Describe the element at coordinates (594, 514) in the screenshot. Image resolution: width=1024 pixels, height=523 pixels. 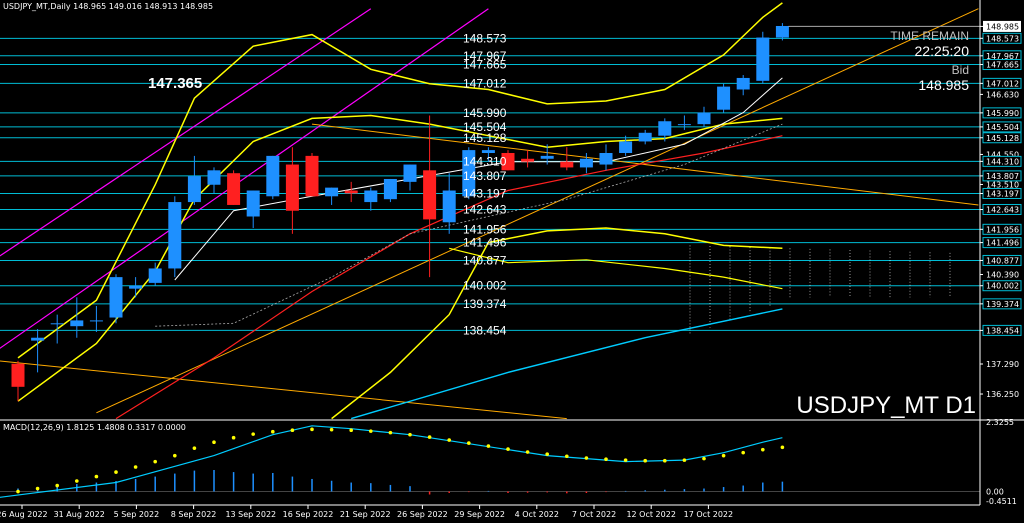
I see `x-tick-label-10: 7 Oct 2022` at that location.